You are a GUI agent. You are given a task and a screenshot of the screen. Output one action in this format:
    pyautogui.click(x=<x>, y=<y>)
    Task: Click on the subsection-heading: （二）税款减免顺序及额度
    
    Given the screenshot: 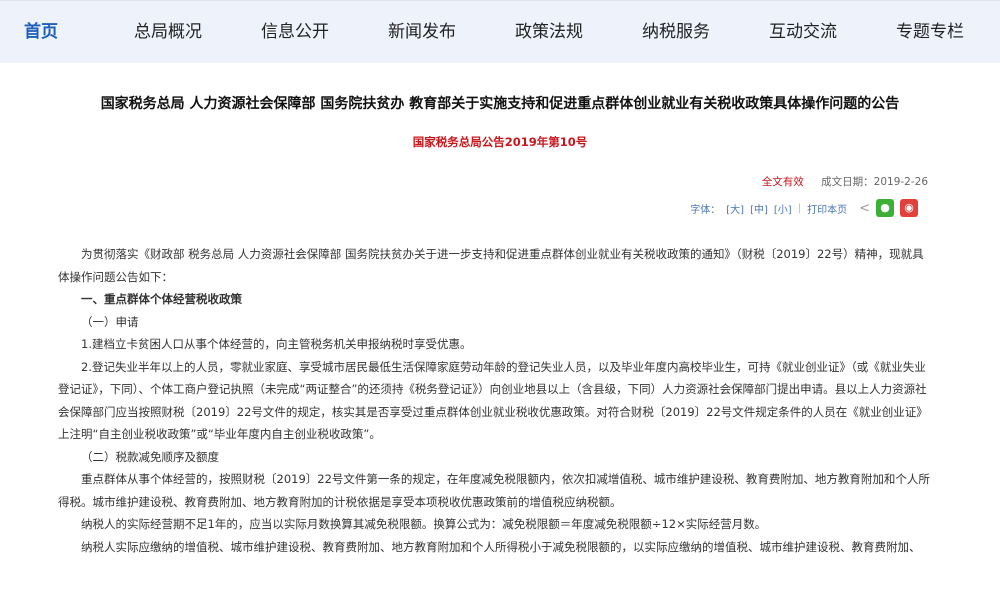 What is the action you would take?
    pyautogui.click(x=150, y=456)
    